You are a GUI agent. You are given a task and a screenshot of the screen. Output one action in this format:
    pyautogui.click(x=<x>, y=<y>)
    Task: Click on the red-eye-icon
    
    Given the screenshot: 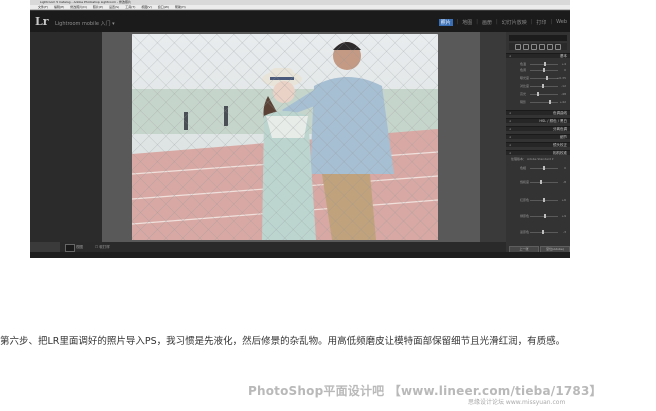 What is the action you would take?
    pyautogui.click(x=534, y=46)
    